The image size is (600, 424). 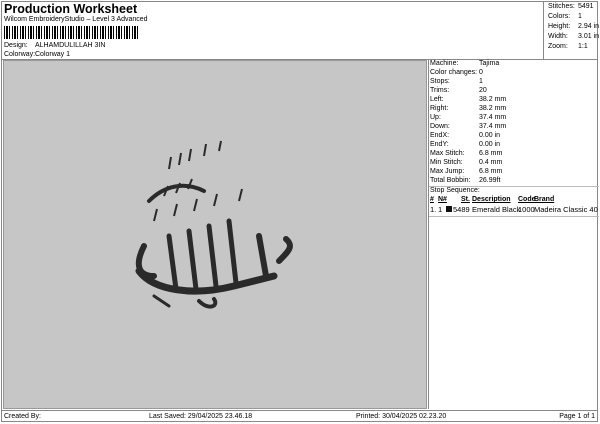 I want to click on detail-row: Trims: 20, so click(x=458, y=90).